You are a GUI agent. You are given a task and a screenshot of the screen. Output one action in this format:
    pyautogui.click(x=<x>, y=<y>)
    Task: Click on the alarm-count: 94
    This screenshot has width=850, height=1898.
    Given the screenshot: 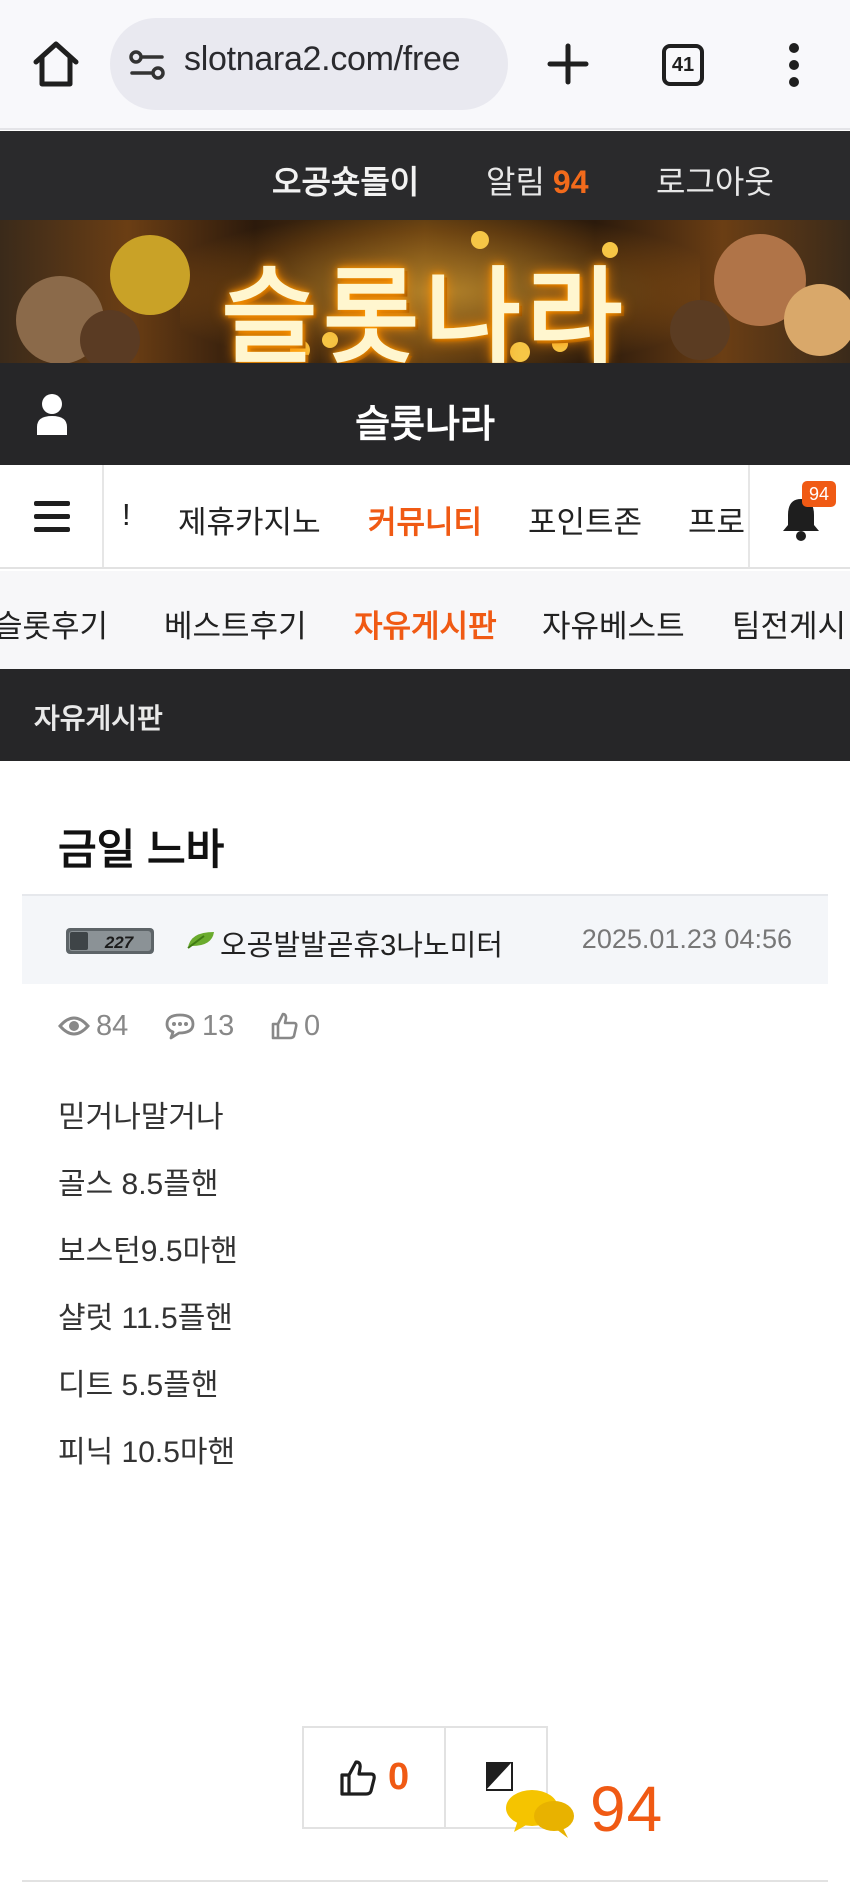 What is the action you would take?
    pyautogui.click(x=570, y=182)
    